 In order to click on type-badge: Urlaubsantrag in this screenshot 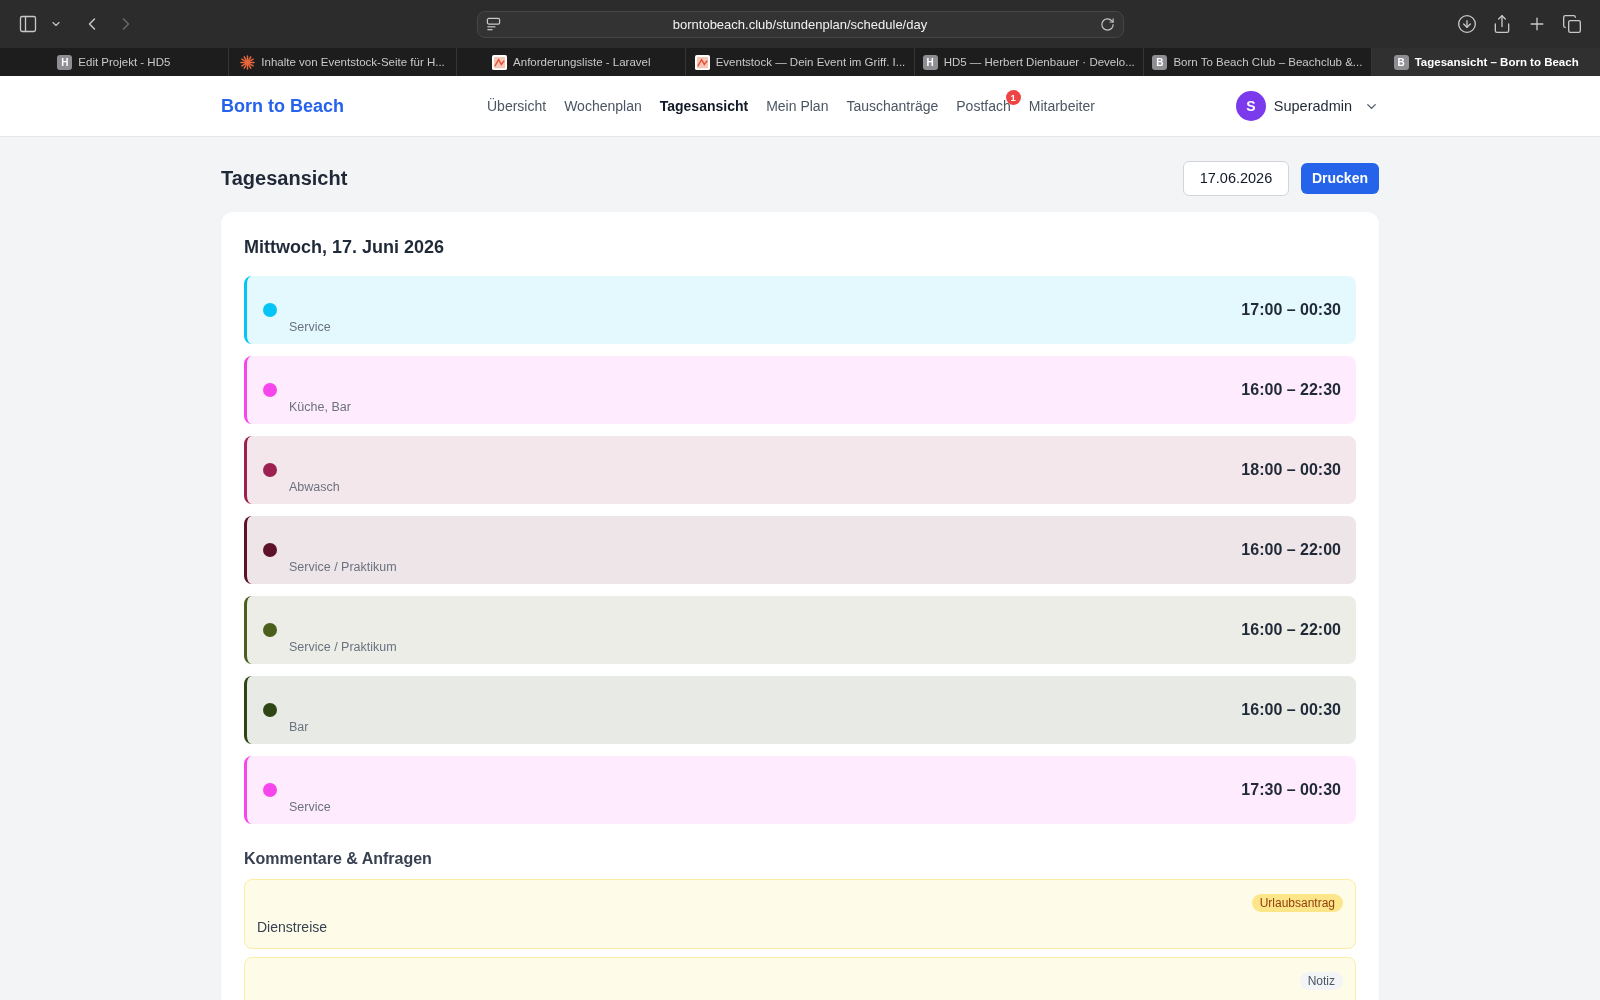, I will do `click(1297, 903)`.